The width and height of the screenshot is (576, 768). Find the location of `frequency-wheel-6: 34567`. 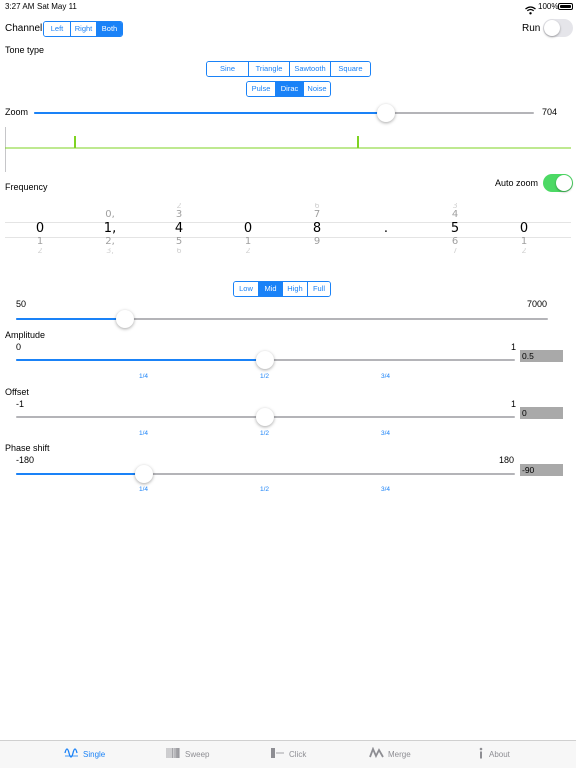

frequency-wheel-6: 34567 is located at coordinates (455, 228).